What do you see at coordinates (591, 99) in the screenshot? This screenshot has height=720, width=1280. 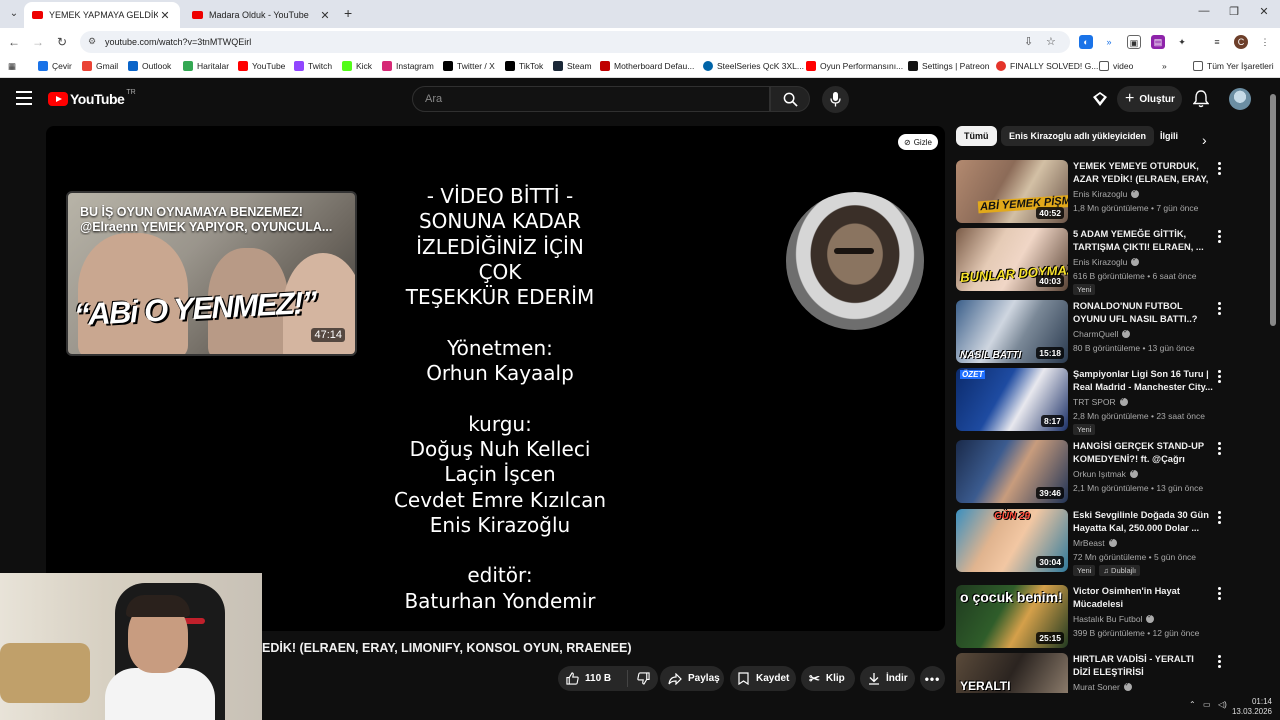 I see `search-input: Ara` at bounding box center [591, 99].